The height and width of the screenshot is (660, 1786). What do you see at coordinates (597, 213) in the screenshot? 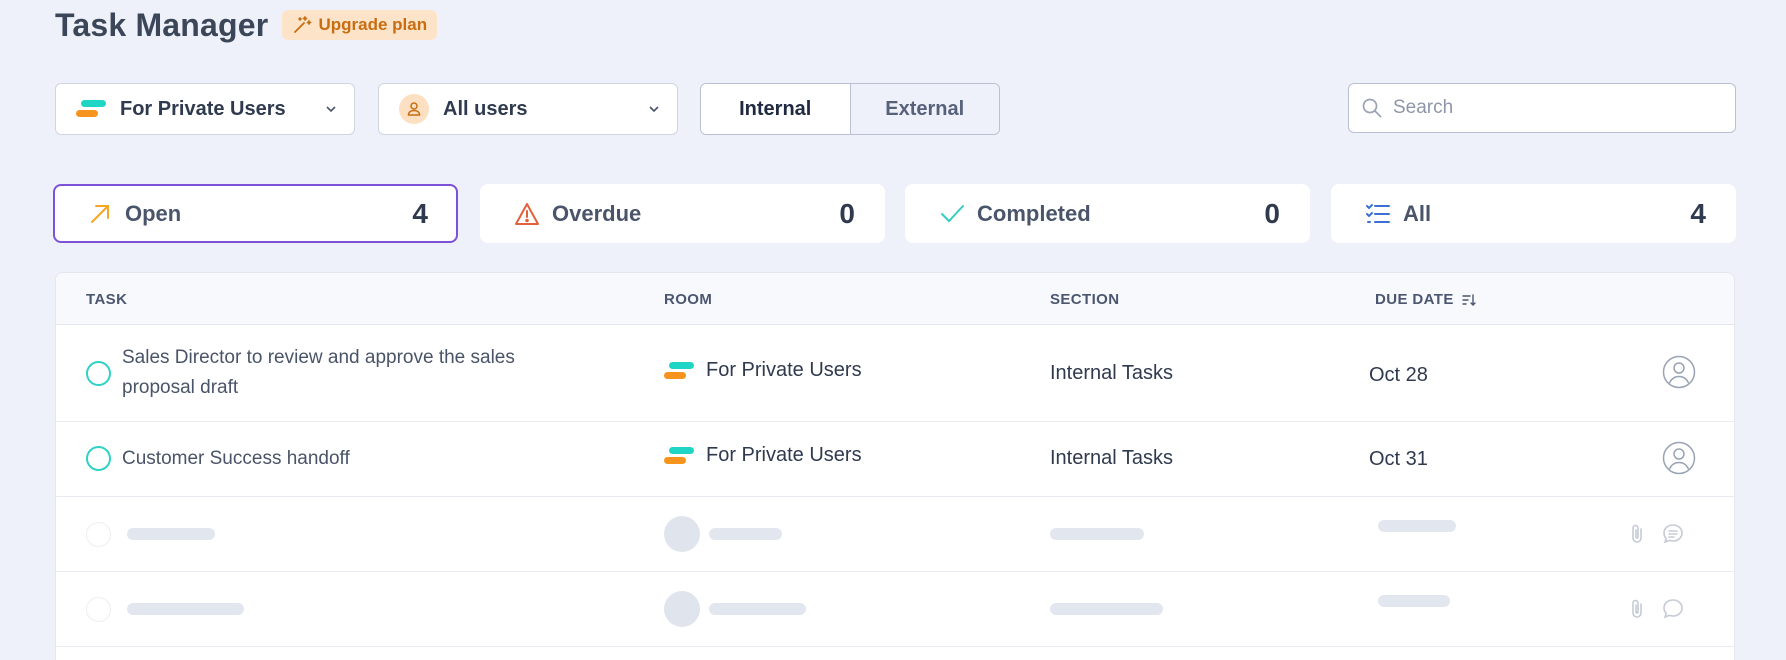
I see `stat-label: Overdue` at bounding box center [597, 213].